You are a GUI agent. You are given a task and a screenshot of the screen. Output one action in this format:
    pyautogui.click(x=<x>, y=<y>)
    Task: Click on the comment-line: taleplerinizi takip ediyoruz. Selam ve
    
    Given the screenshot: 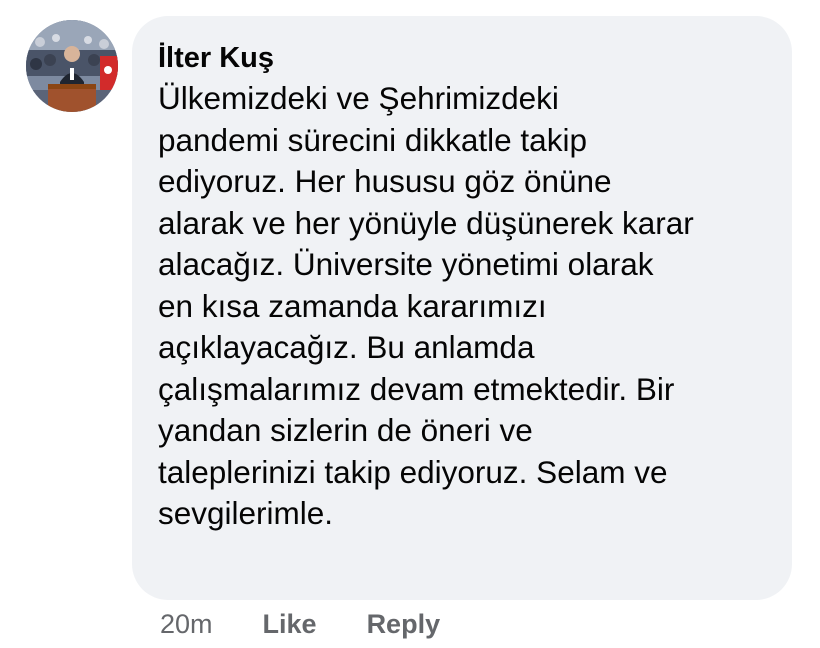 What is the action you would take?
    pyautogui.click(x=413, y=471)
    